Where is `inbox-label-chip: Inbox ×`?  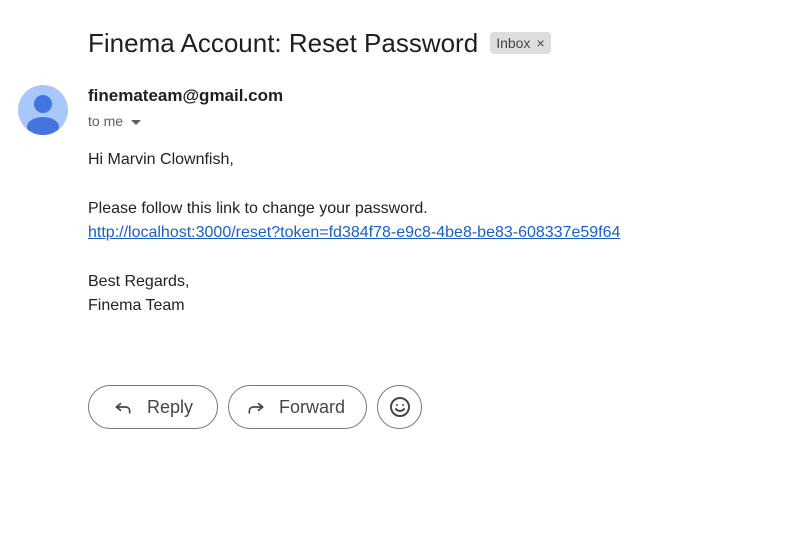
inbox-label-chip: Inbox × is located at coordinates (520, 43).